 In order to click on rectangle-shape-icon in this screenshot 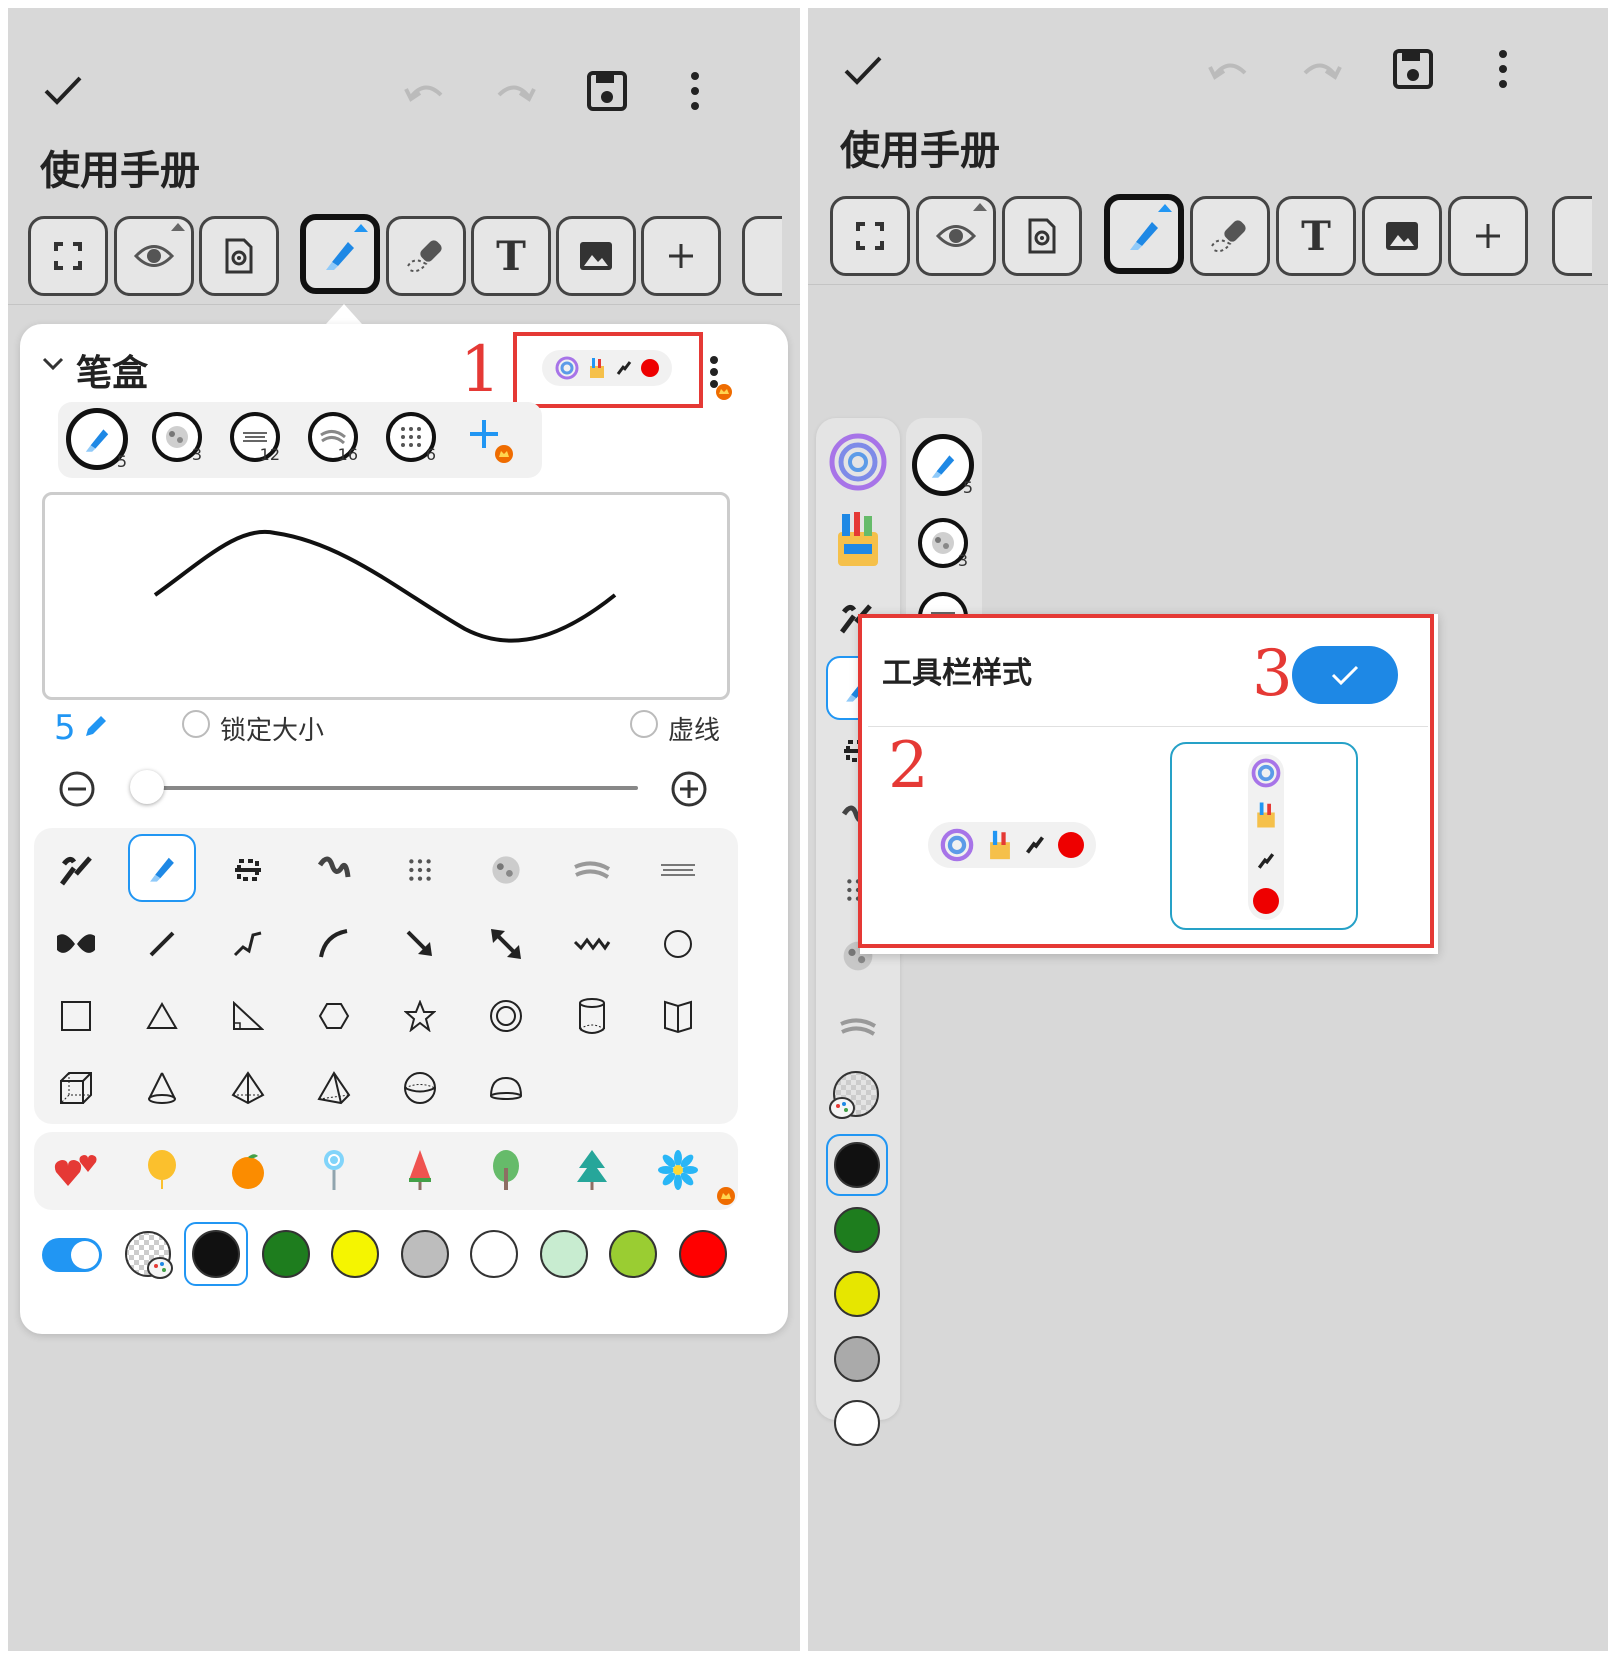, I will do `click(76, 1016)`.